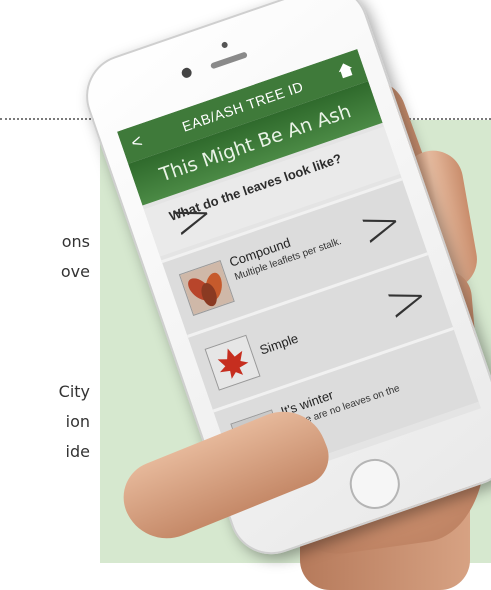 This screenshot has width=491, height=590. I want to click on maple-leaf-icon, so click(232, 362).